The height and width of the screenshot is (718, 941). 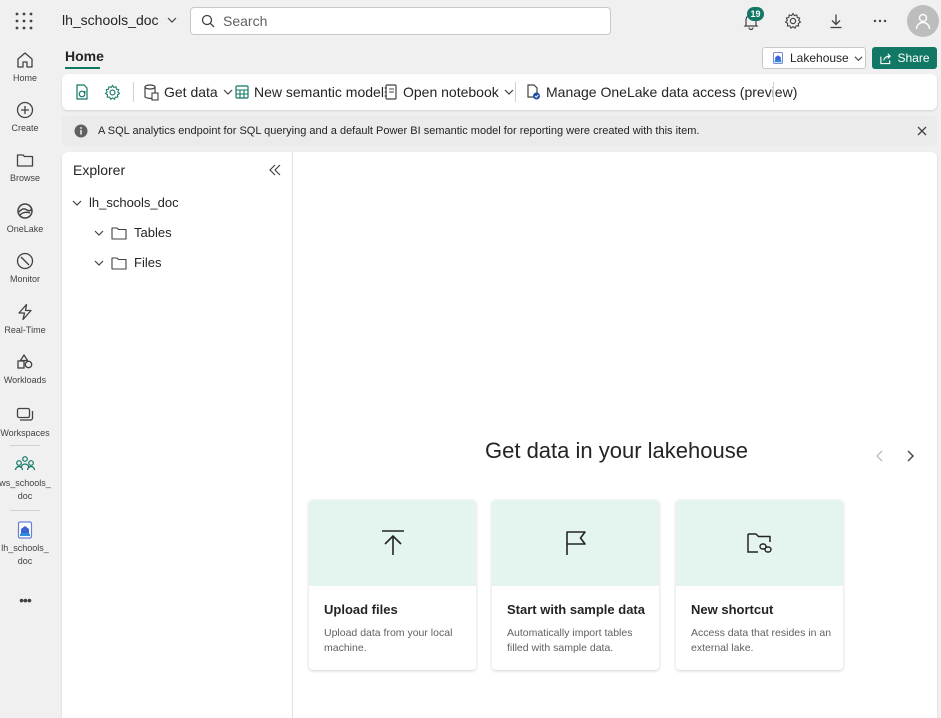 I want to click on open-notebook-button: Open notebook, so click(x=449, y=92).